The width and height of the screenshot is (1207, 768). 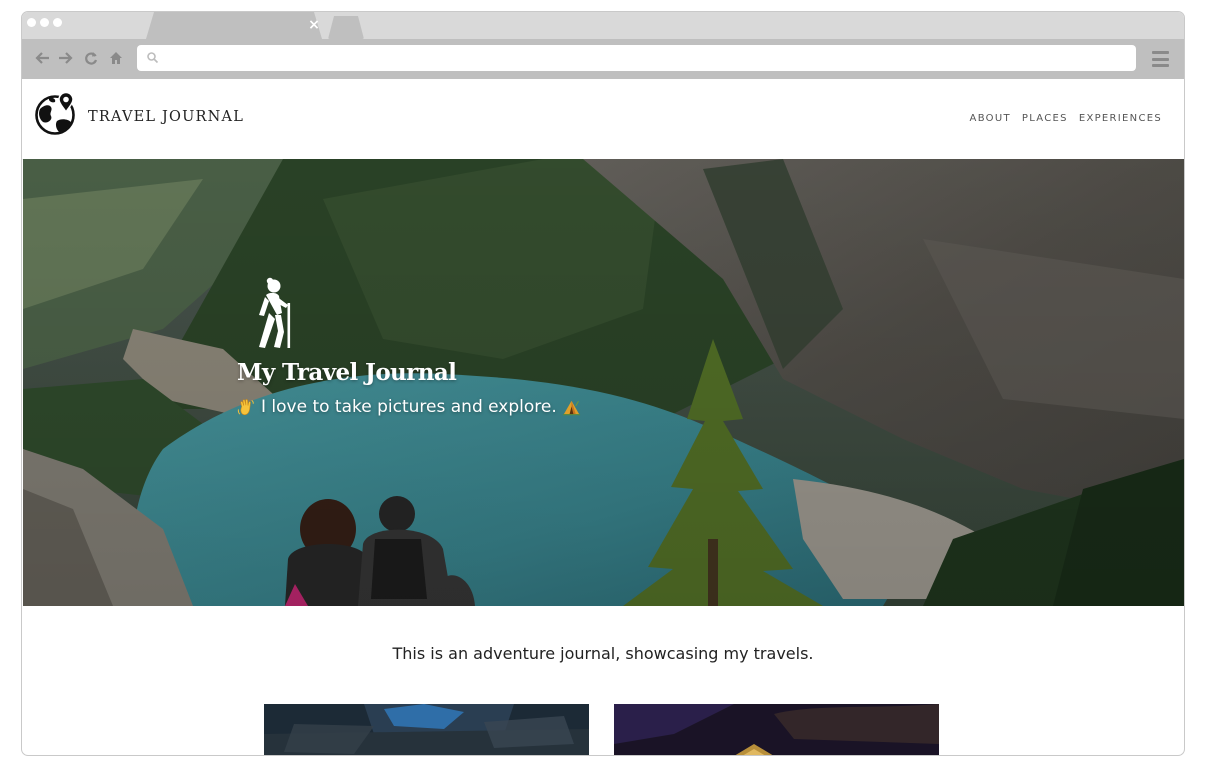 I want to click on browser-toolbar, so click(x=603, y=59).